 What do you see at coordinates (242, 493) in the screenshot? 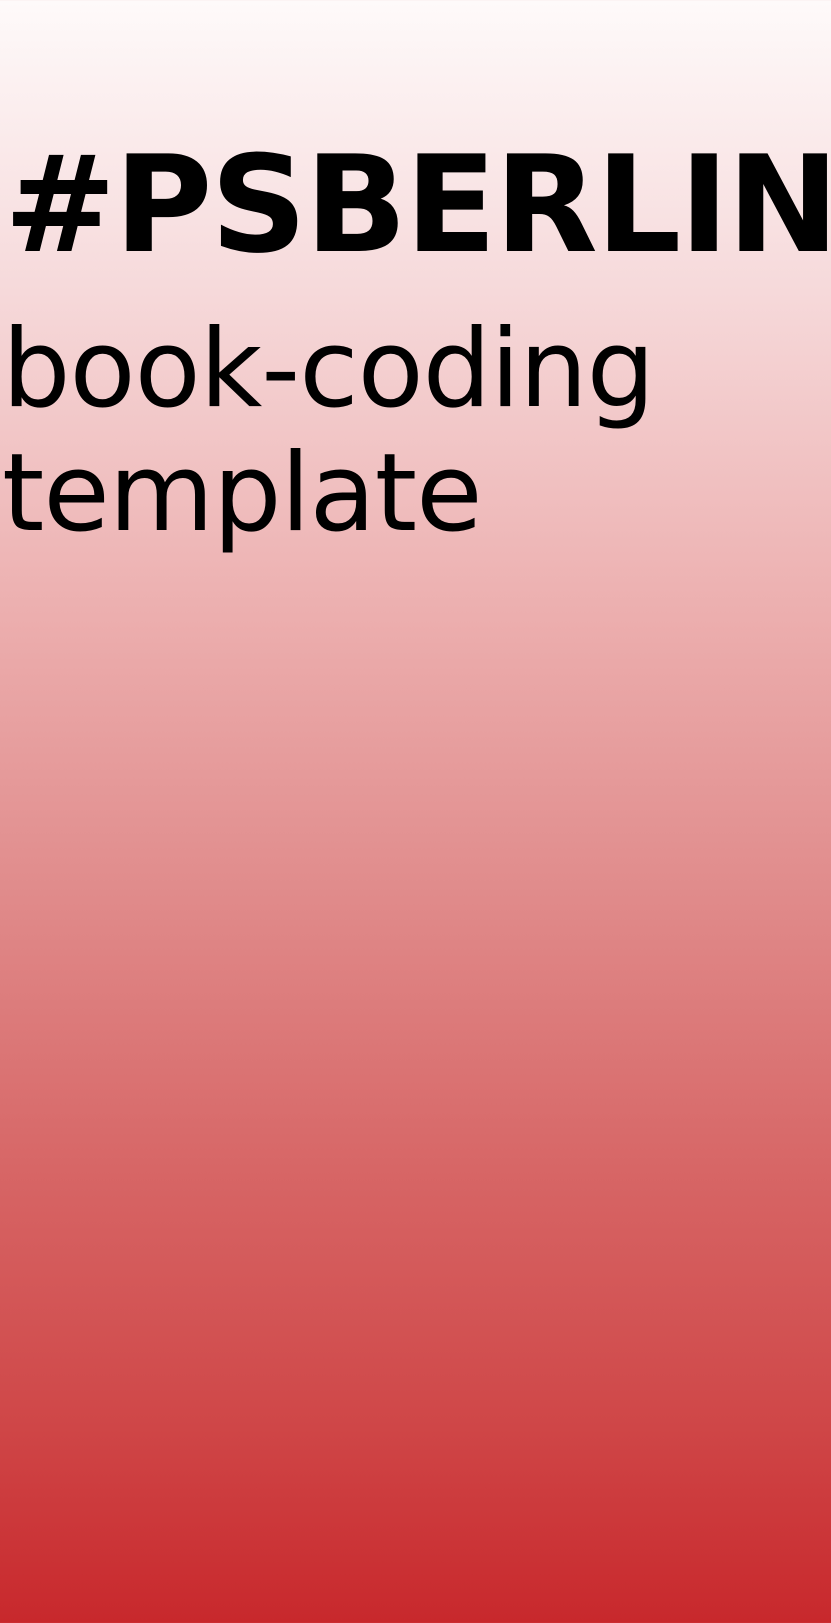
I see `subtitle-line-2: template` at bounding box center [242, 493].